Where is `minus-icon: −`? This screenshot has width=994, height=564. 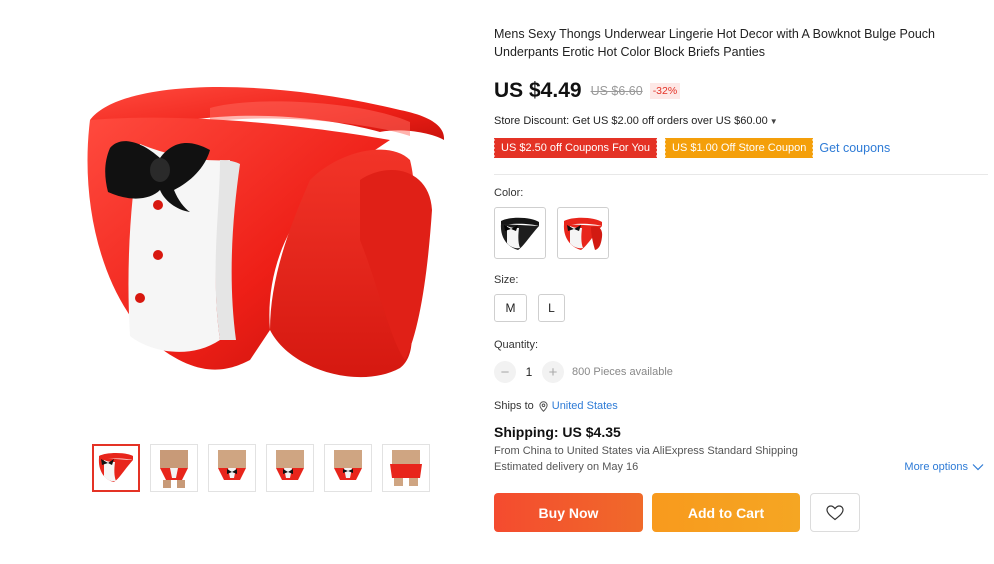 minus-icon: − is located at coordinates (505, 372).